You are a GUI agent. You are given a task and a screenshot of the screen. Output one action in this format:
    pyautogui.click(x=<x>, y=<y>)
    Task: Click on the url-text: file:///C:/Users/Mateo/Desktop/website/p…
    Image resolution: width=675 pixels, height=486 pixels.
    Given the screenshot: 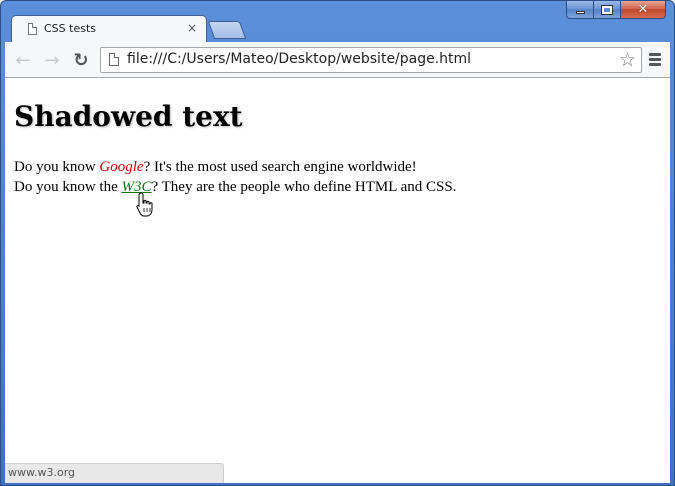 What is the action you would take?
    pyautogui.click(x=299, y=59)
    